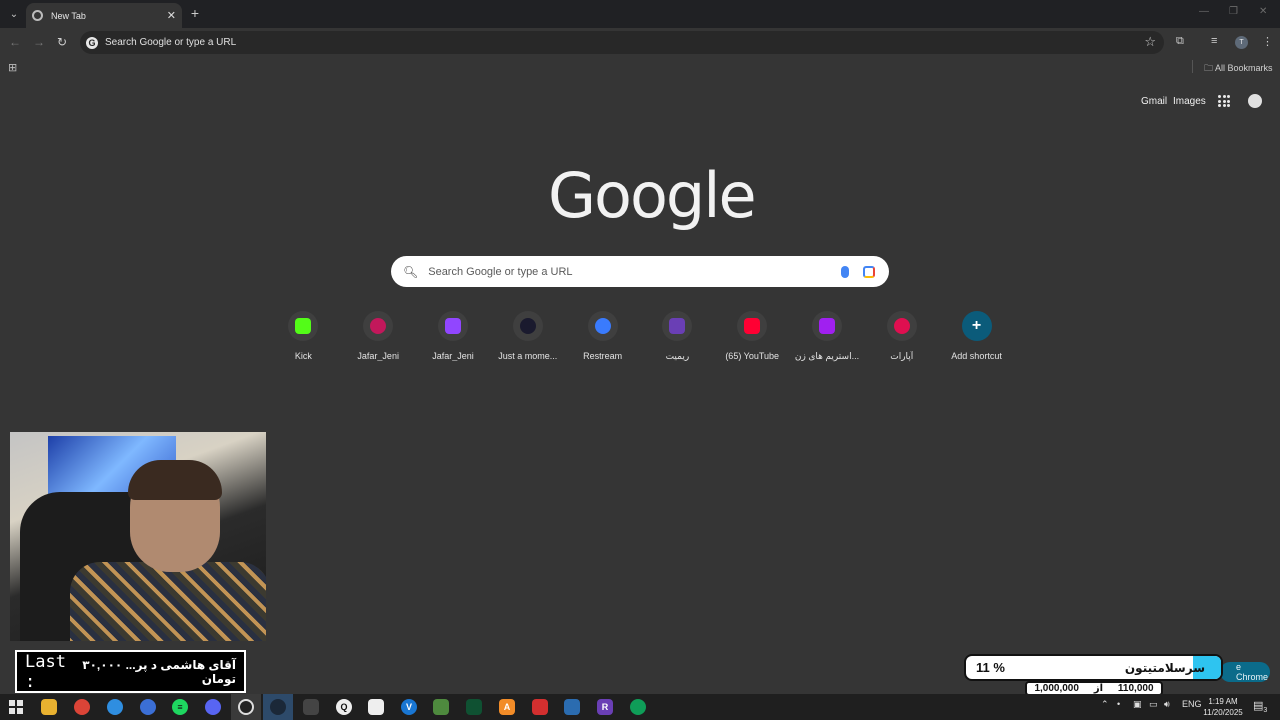 This screenshot has width=1280, height=720. Describe the element at coordinates (1189, 101) in the screenshot. I see `images-link: Images` at that location.